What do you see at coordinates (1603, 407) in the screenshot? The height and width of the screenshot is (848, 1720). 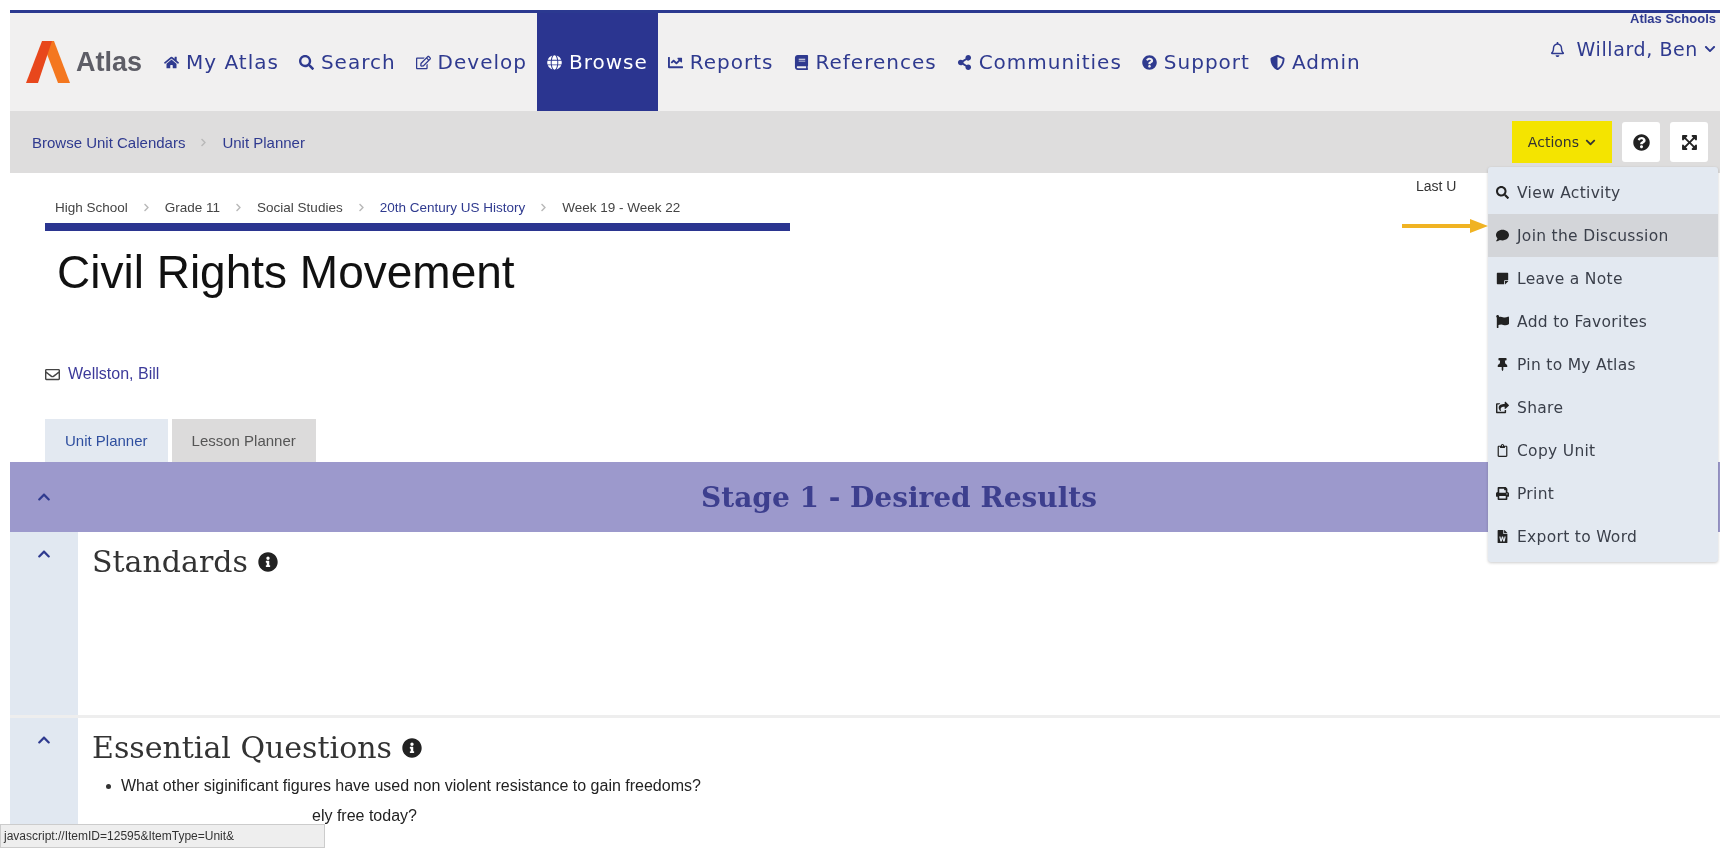 I see `menu-item: Share` at bounding box center [1603, 407].